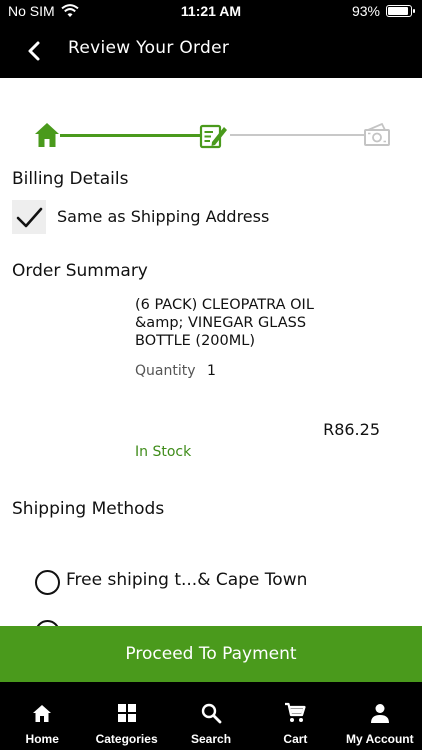 The width and height of the screenshot is (422, 750). What do you see at coordinates (380, 739) in the screenshot?
I see `tab-my-account-label: My Account` at bounding box center [380, 739].